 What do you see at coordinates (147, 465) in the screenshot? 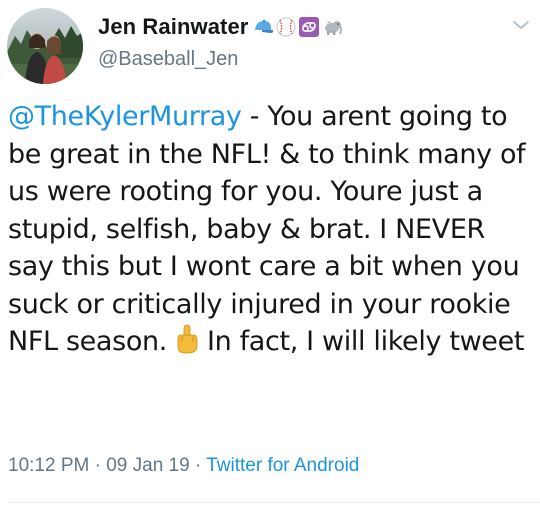
I see `tweet-date: 09 Jan 19` at bounding box center [147, 465].